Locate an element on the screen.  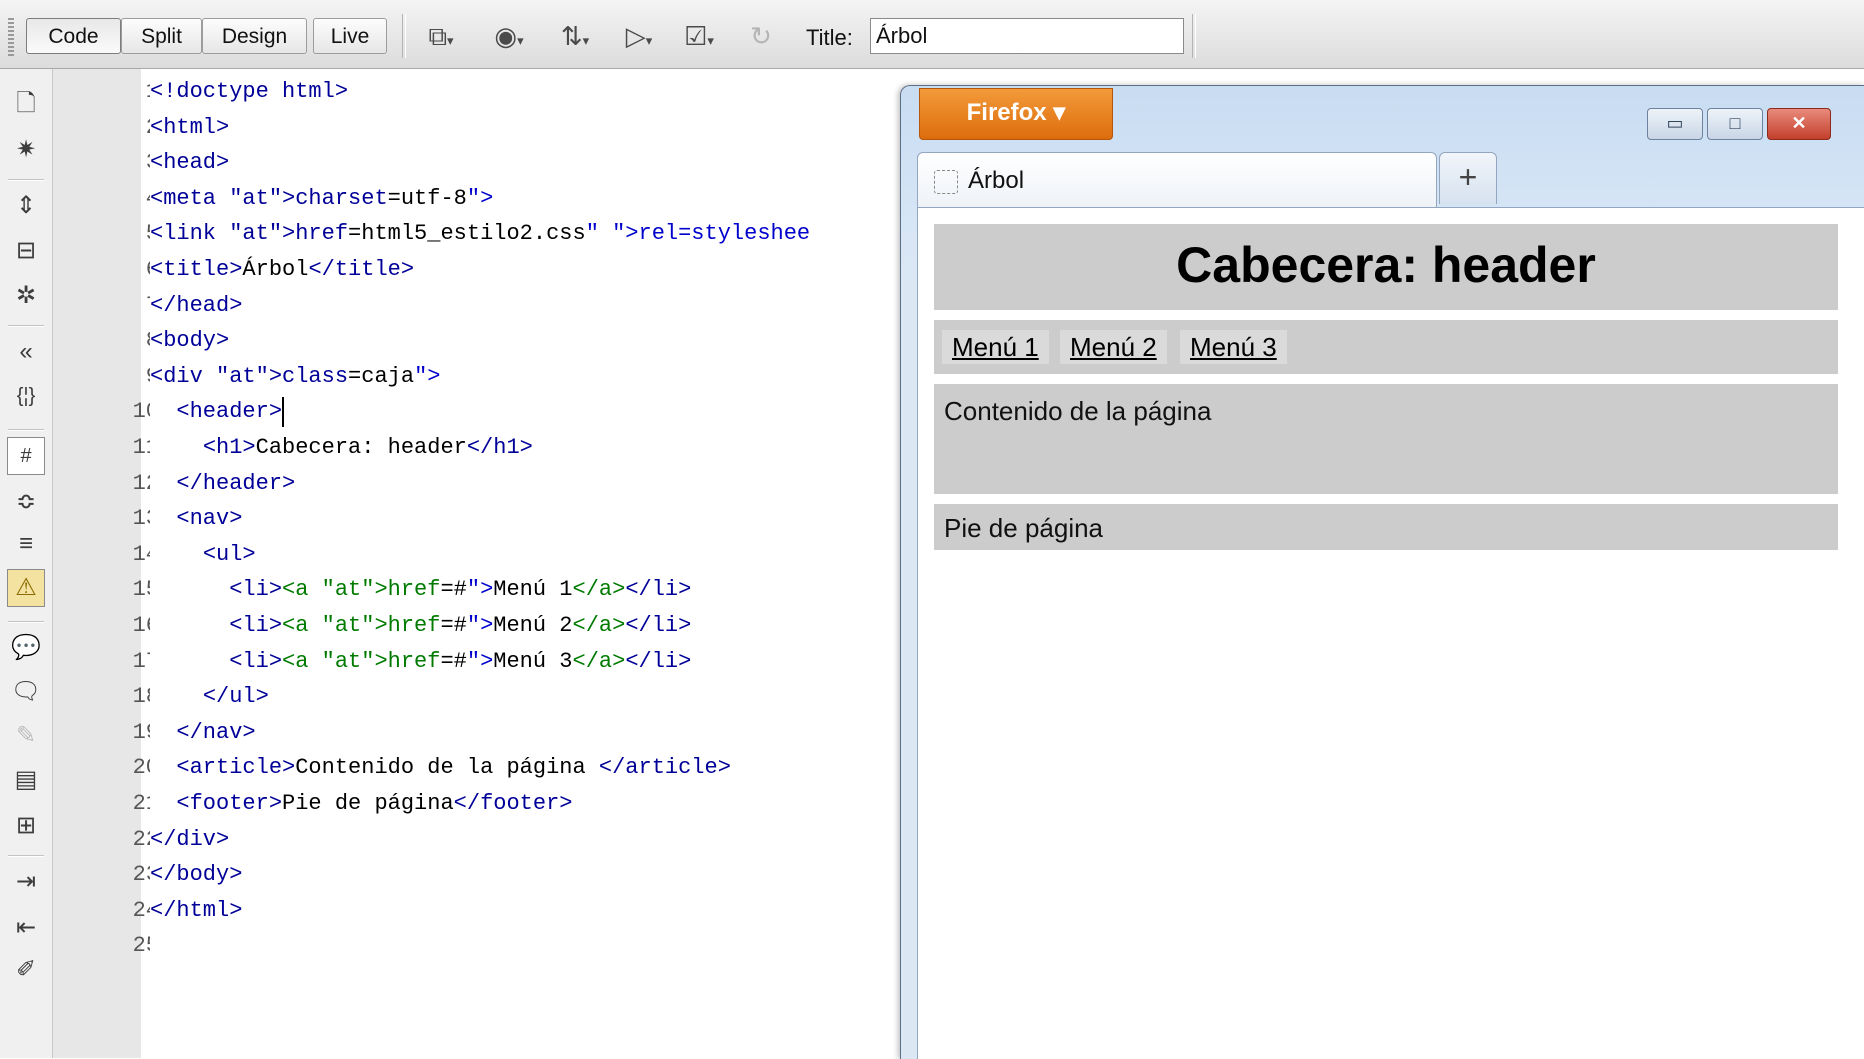
code-line: <footer>Pie de página</footer> is located at coordinates (361, 804).